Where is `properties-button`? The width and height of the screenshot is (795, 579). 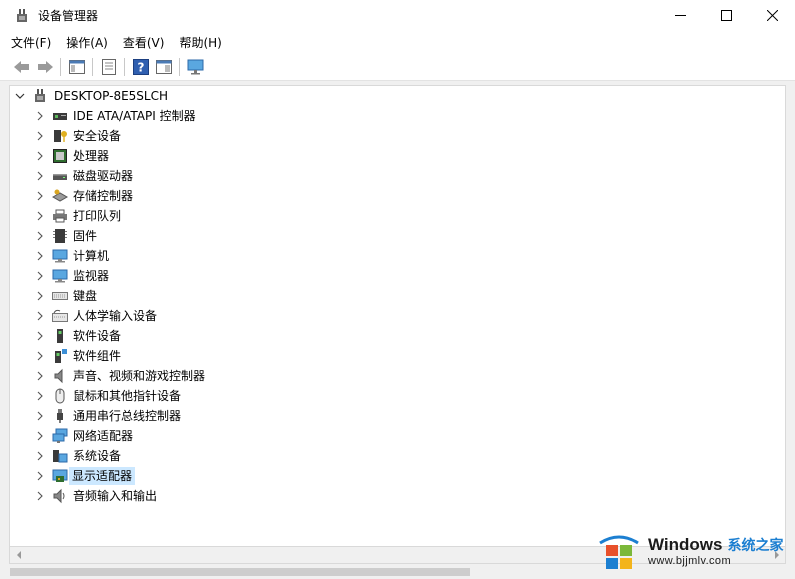 properties-button is located at coordinates (108, 67).